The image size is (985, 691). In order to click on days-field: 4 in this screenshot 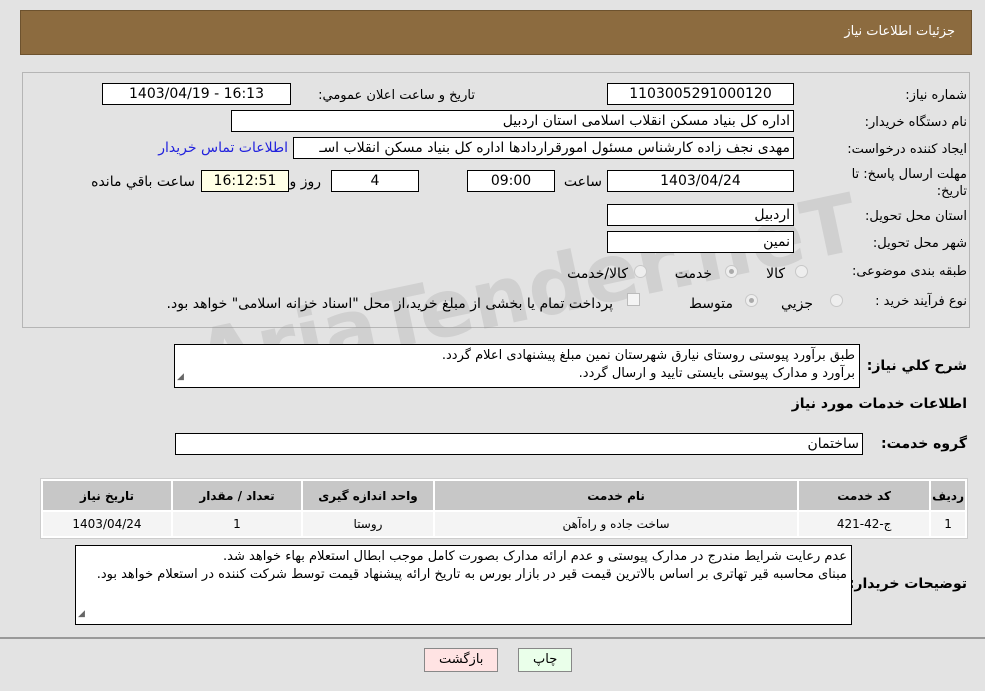, I will do `click(375, 181)`.